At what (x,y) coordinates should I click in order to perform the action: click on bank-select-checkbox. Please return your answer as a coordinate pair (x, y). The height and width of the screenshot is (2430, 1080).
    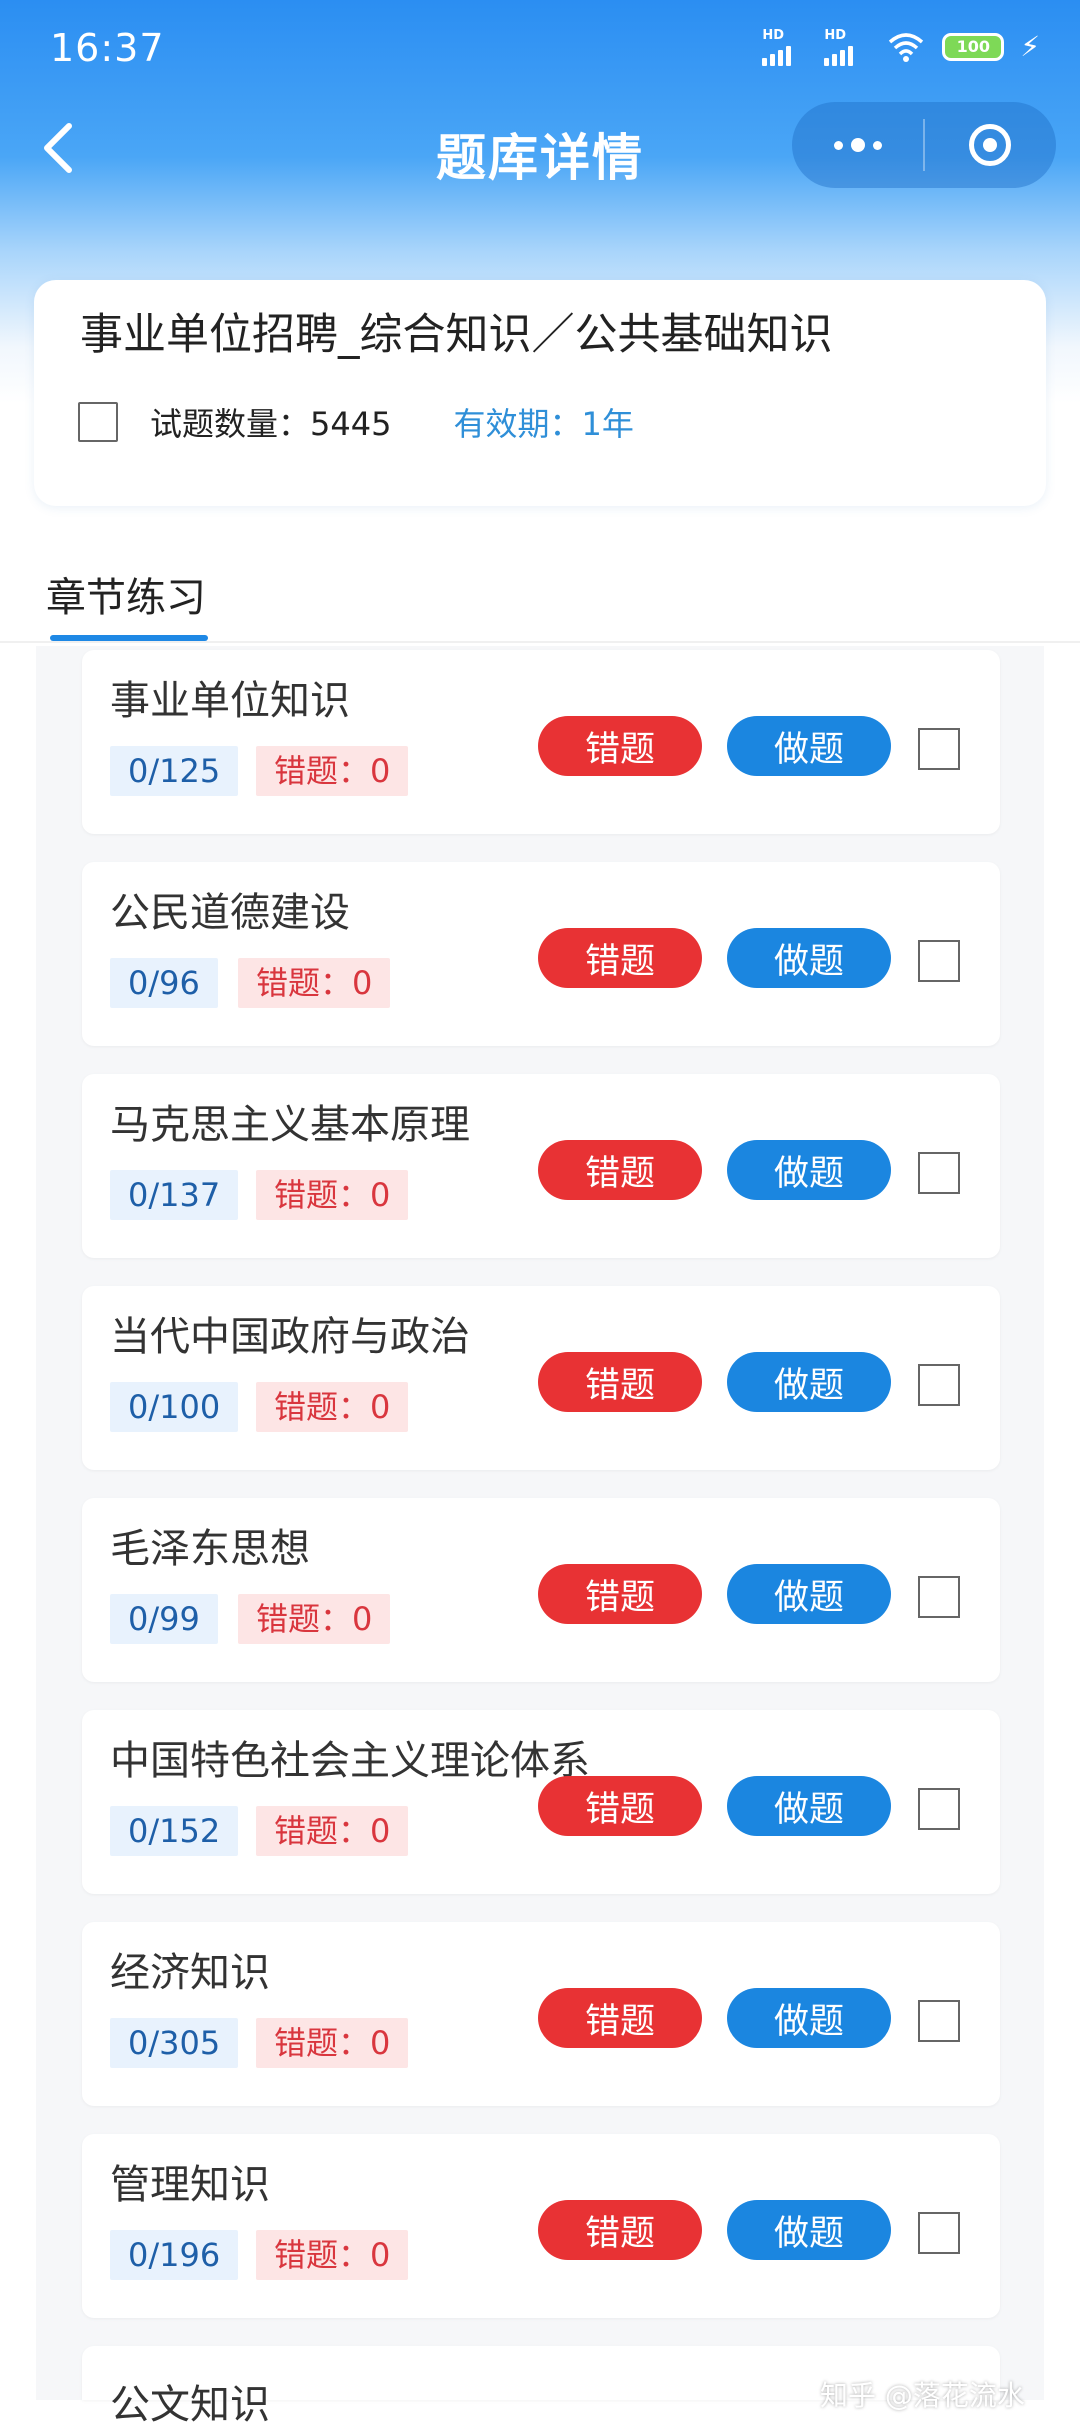
    Looking at the image, I should click on (98, 422).